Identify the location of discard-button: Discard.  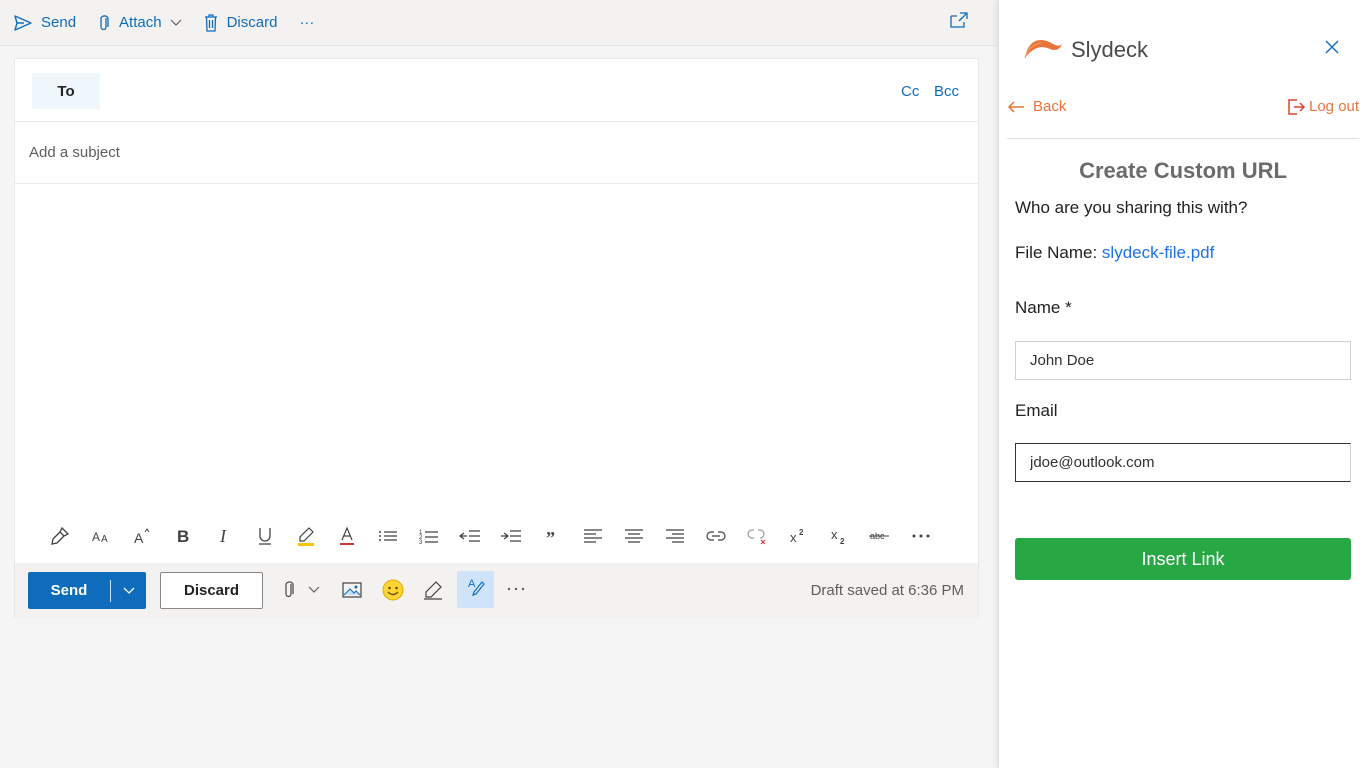
(211, 590).